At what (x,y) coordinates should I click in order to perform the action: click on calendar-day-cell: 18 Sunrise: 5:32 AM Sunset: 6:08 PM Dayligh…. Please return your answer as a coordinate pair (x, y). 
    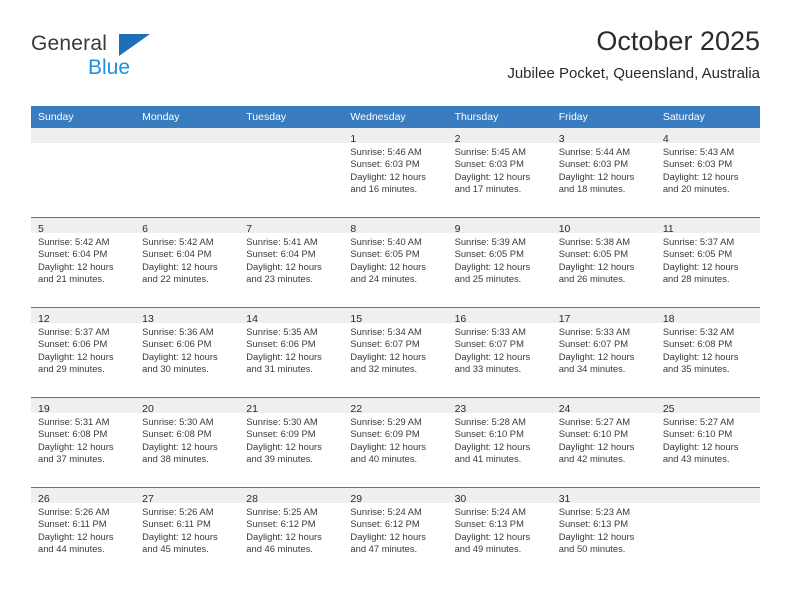
    Looking at the image, I should click on (707, 352).